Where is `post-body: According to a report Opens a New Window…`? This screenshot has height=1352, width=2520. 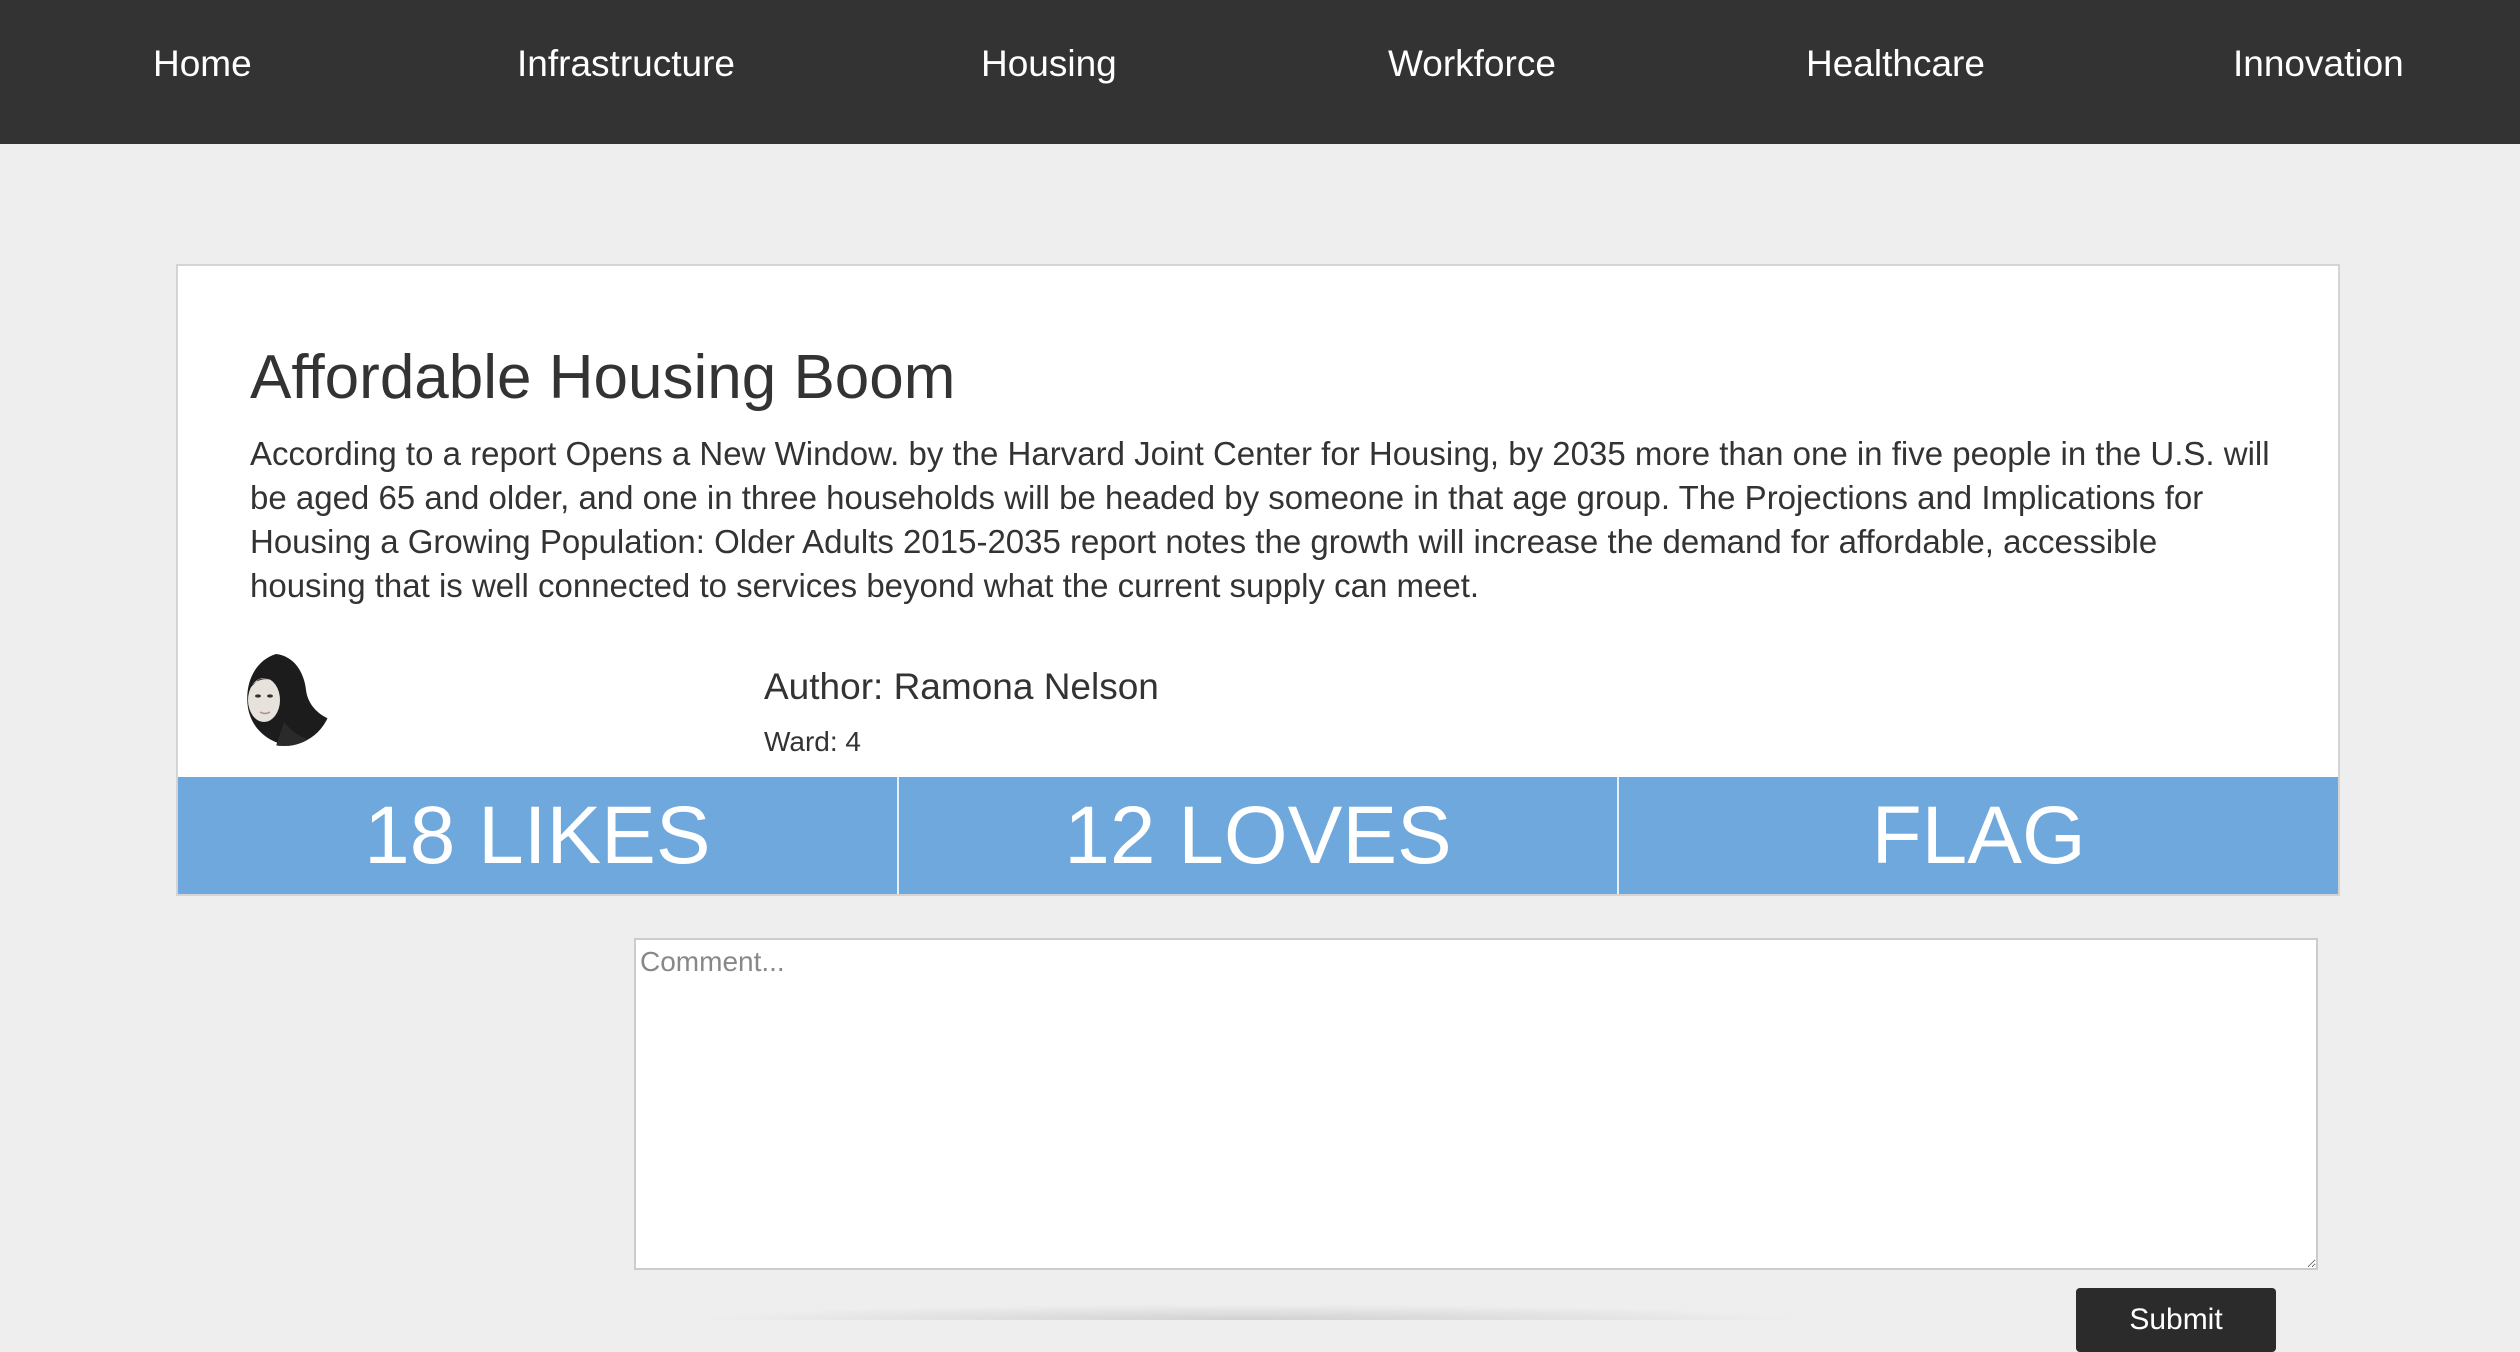 post-body: According to a report Opens a New Window… is located at coordinates (1260, 519).